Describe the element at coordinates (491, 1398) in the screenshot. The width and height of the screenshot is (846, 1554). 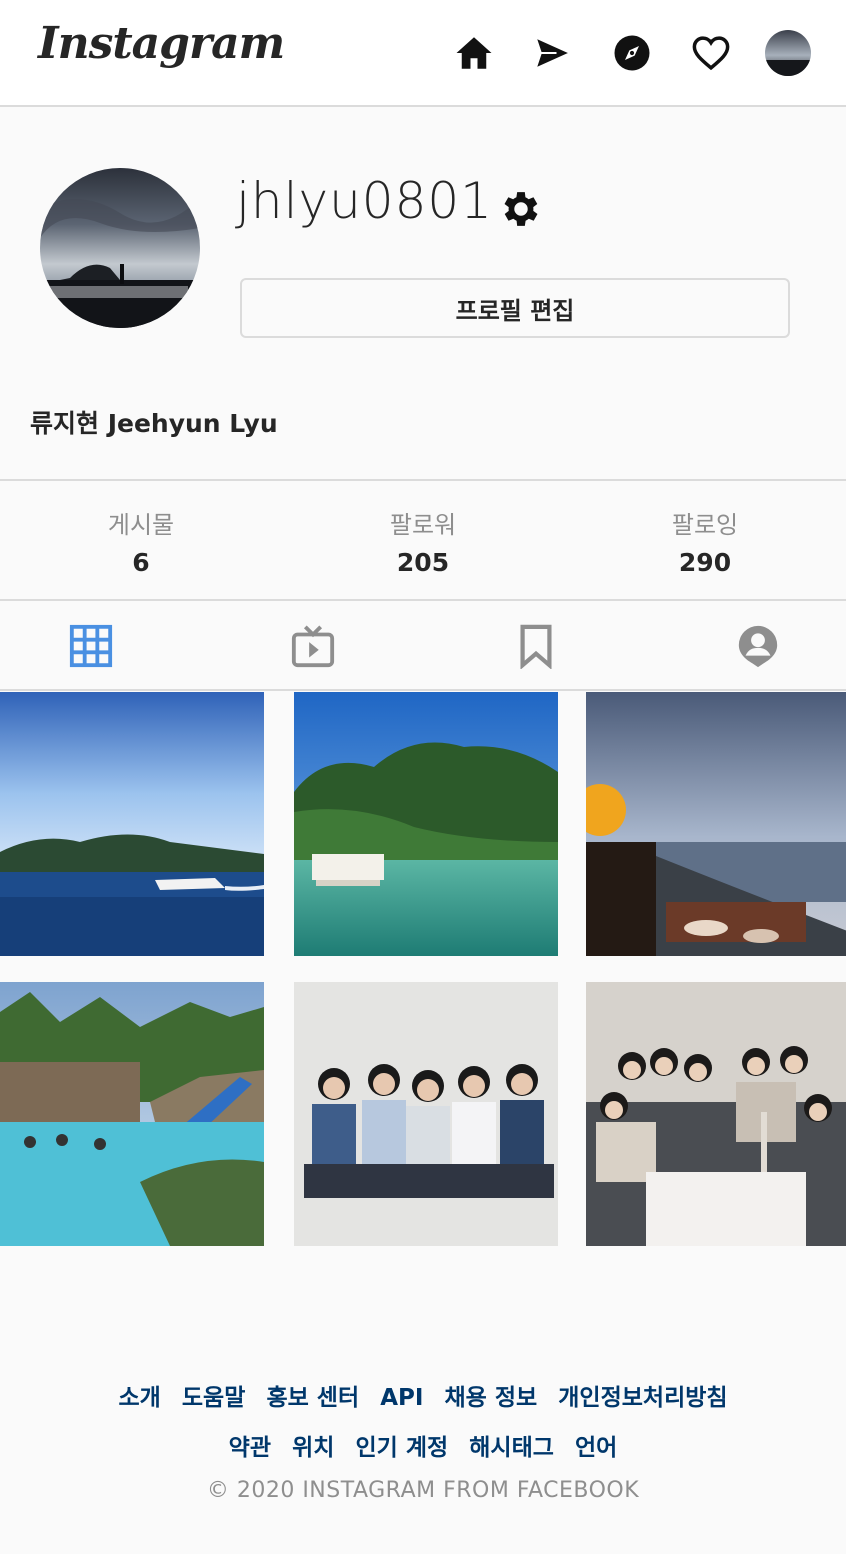
I see `footer-link-jobs: 채용 정보` at that location.